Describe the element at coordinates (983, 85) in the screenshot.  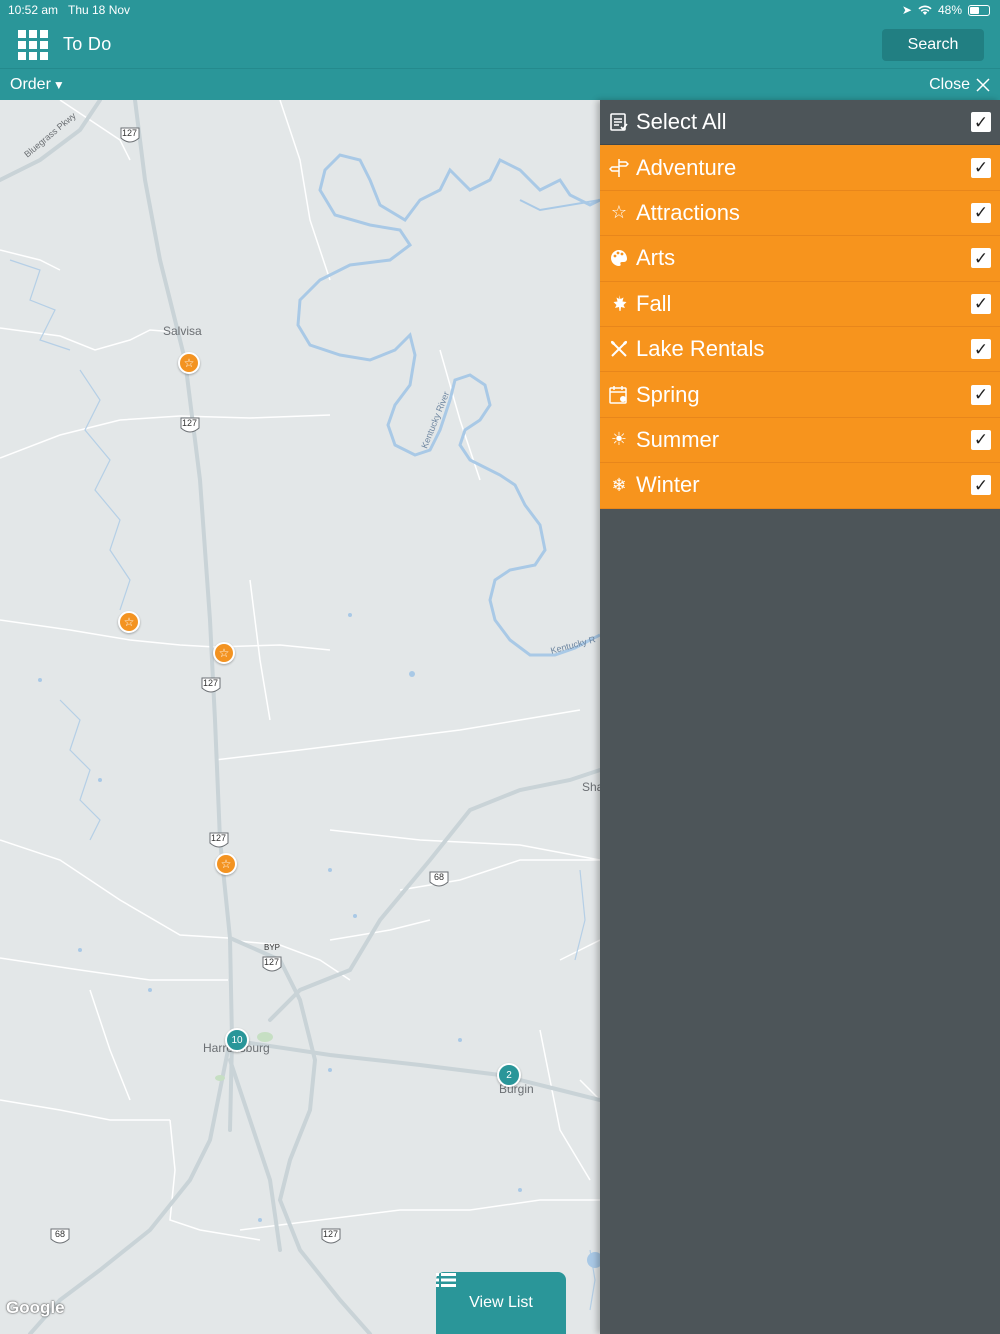
I see `close-icon` at that location.